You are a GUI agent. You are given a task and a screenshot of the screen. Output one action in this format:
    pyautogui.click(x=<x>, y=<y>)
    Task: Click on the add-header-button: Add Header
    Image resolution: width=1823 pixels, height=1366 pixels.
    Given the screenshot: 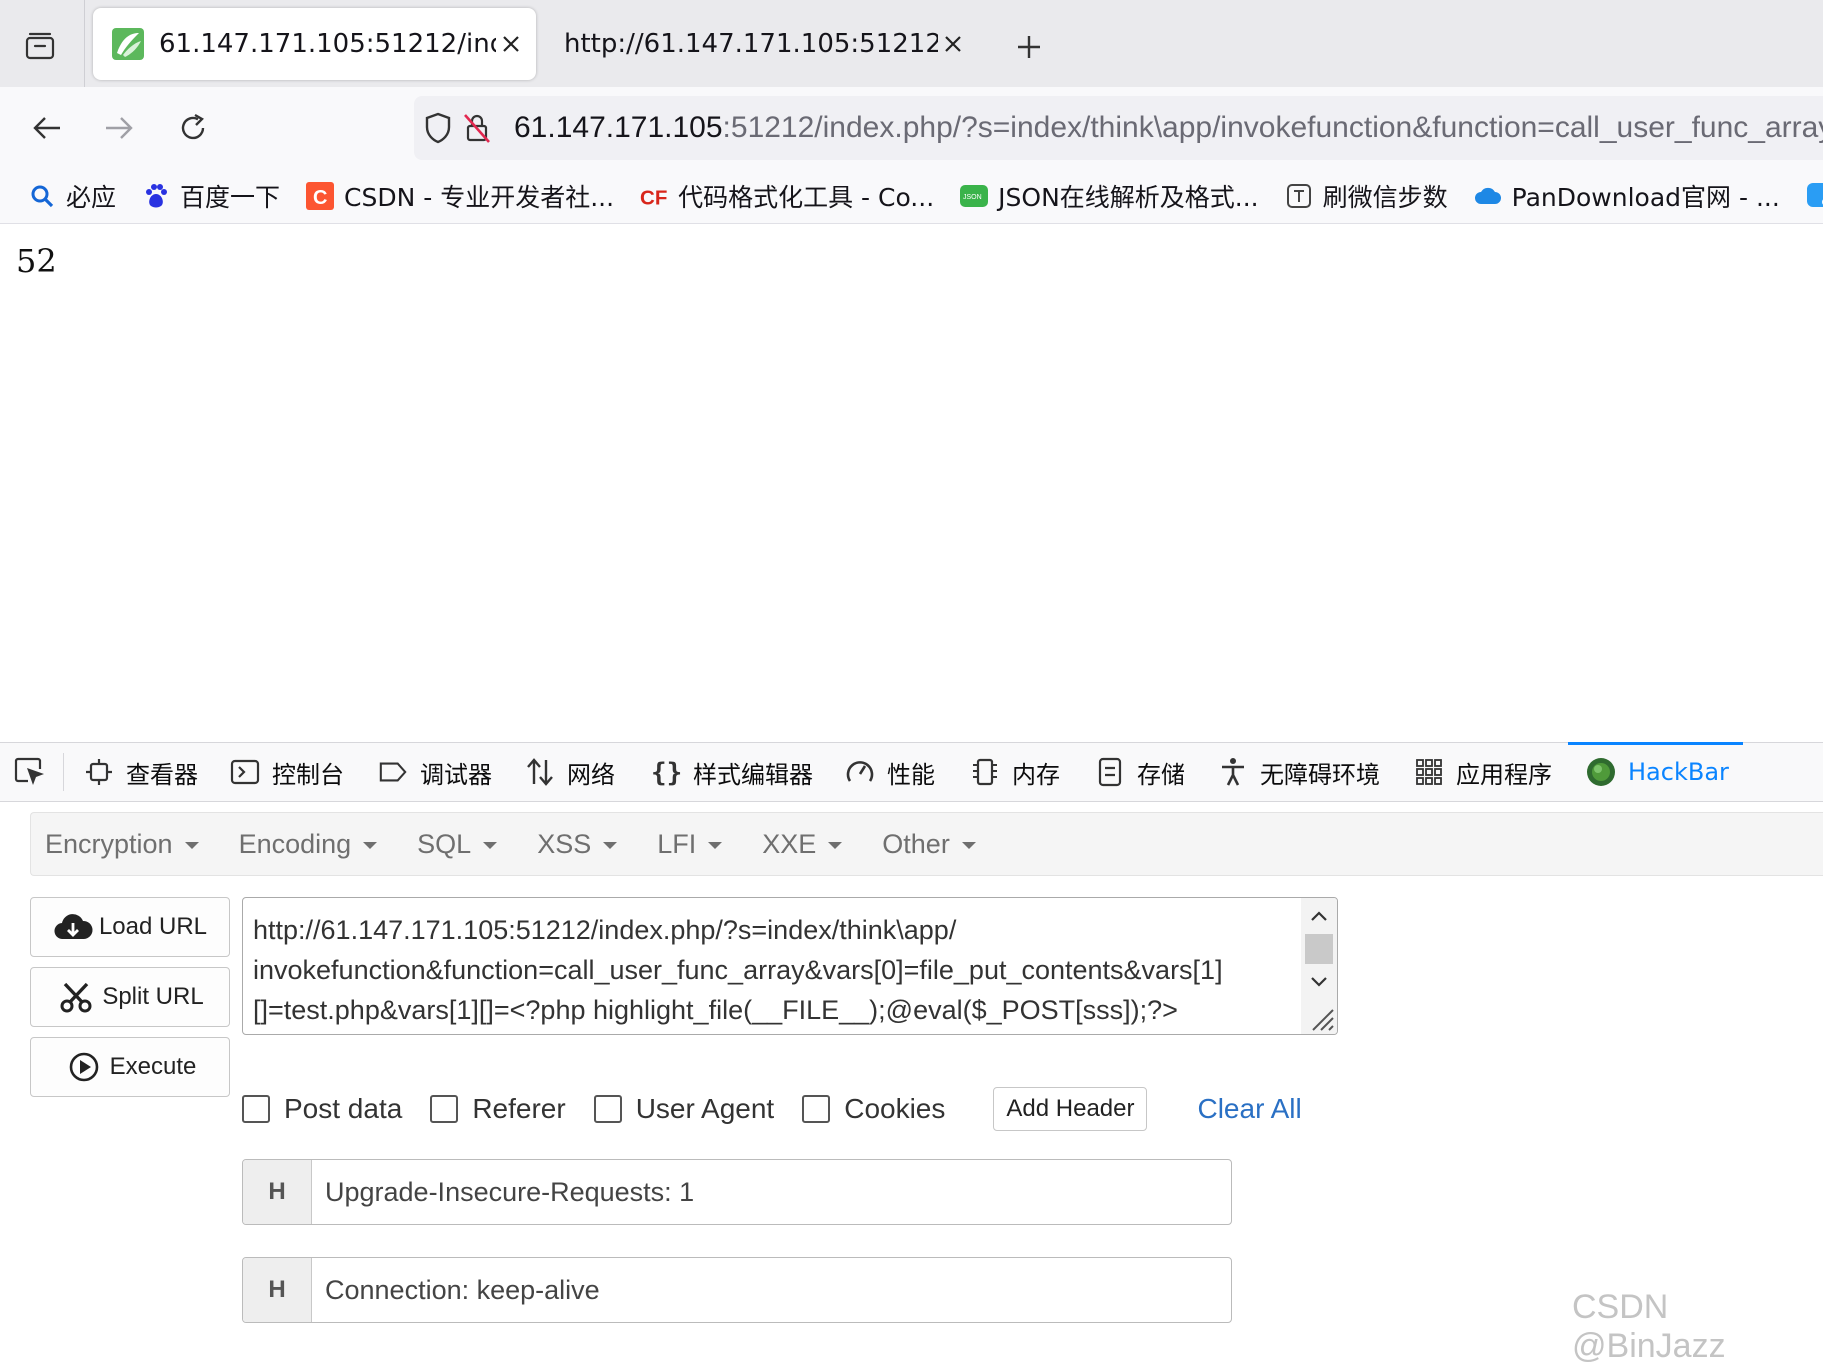 What is the action you would take?
    pyautogui.click(x=1070, y=1109)
    